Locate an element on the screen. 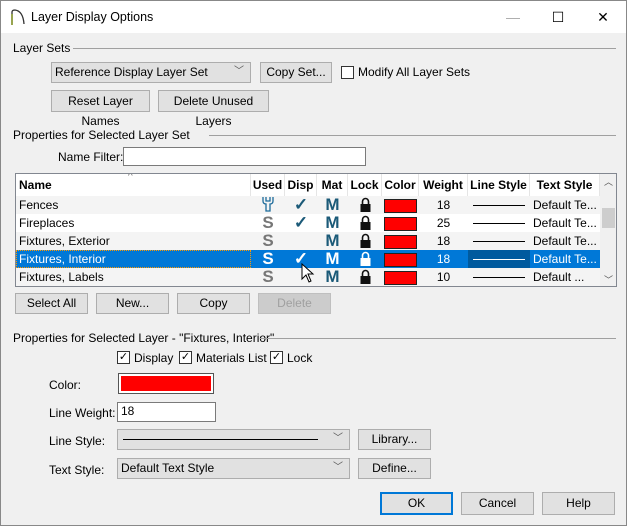 The image size is (627, 526). copy-layer-button: Copy is located at coordinates (213, 303).